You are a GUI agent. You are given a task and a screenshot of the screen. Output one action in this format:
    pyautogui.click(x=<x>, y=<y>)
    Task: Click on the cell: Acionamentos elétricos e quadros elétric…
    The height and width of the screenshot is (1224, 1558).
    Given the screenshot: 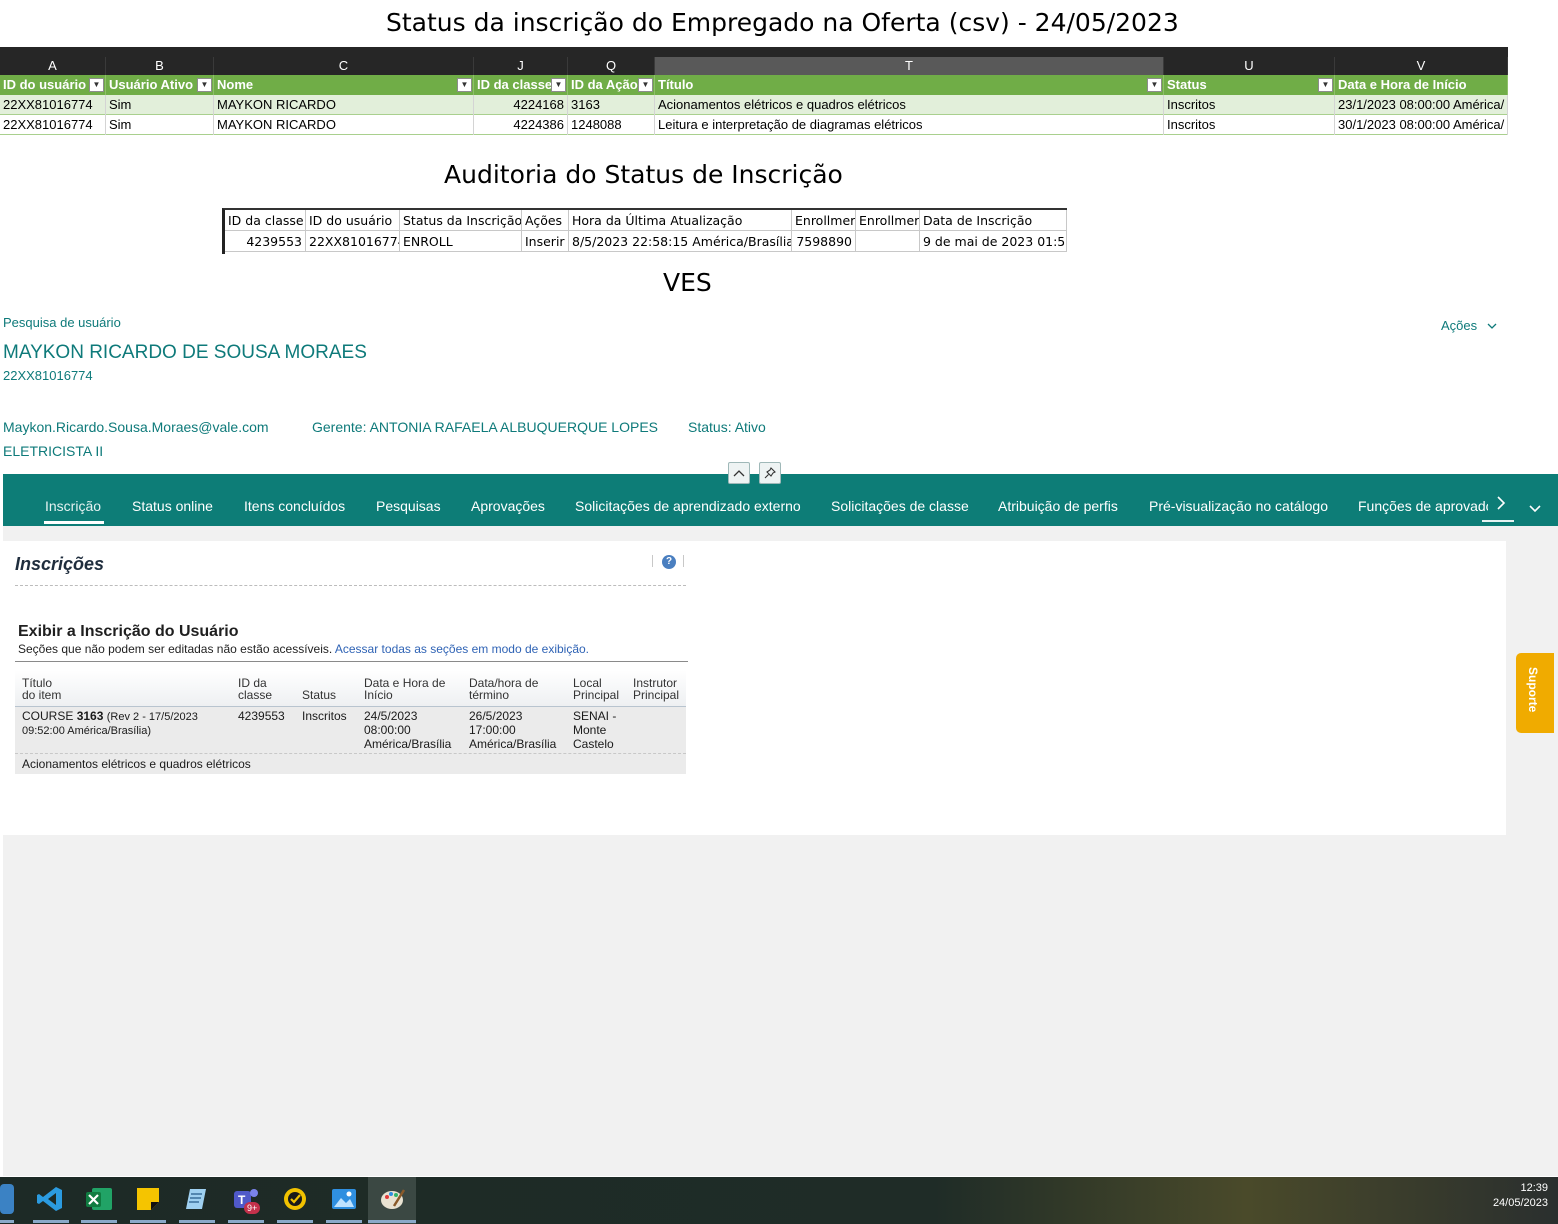 What is the action you would take?
    pyautogui.click(x=909, y=105)
    